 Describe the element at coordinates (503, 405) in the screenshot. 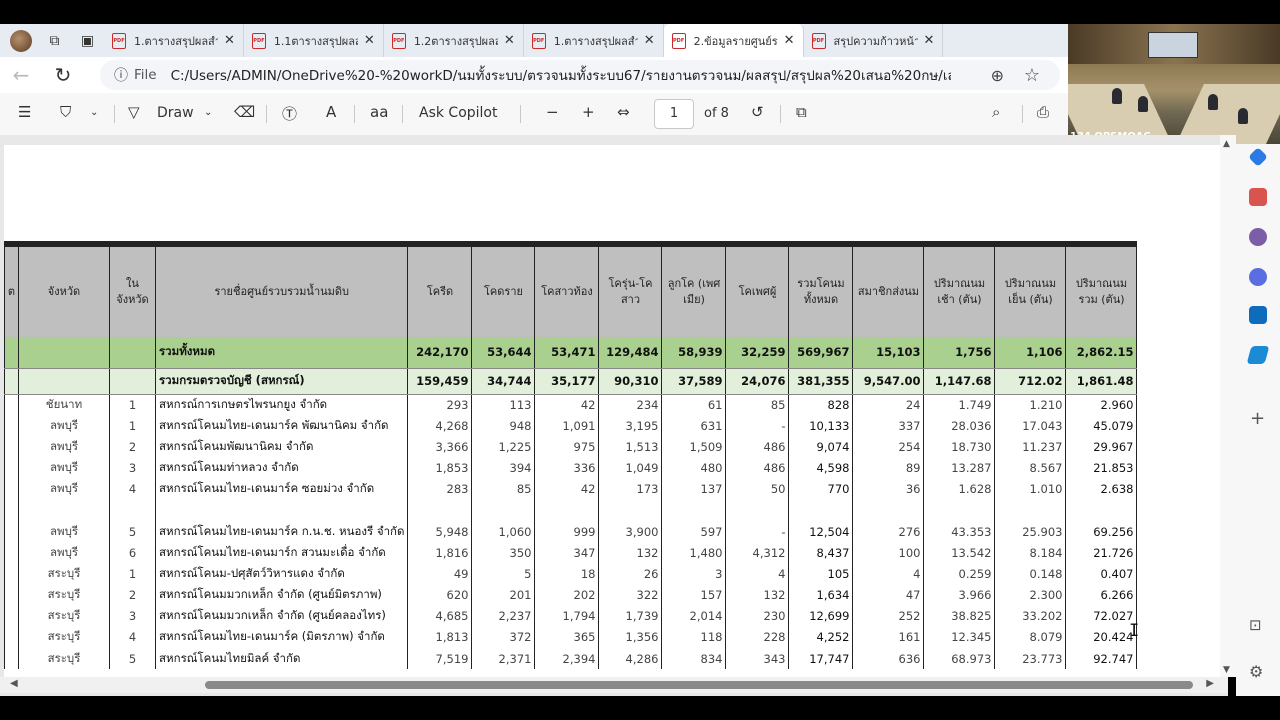

I see `table-cell: 113` at that location.